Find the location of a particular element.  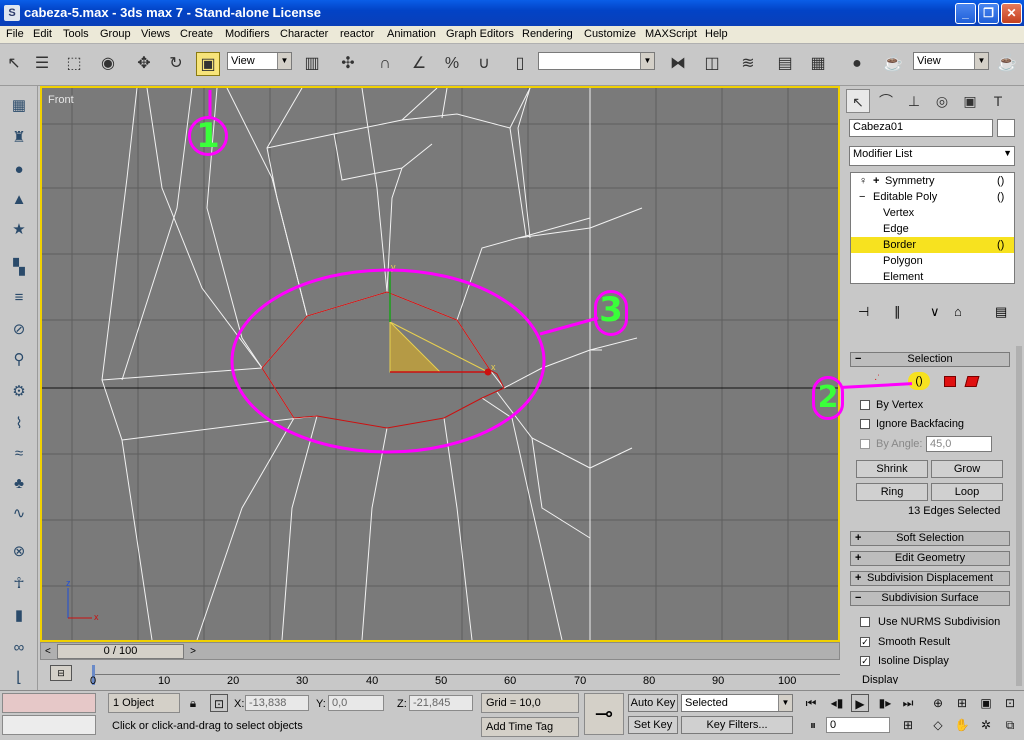

pivot-icon: ▥ is located at coordinates (312, 64).